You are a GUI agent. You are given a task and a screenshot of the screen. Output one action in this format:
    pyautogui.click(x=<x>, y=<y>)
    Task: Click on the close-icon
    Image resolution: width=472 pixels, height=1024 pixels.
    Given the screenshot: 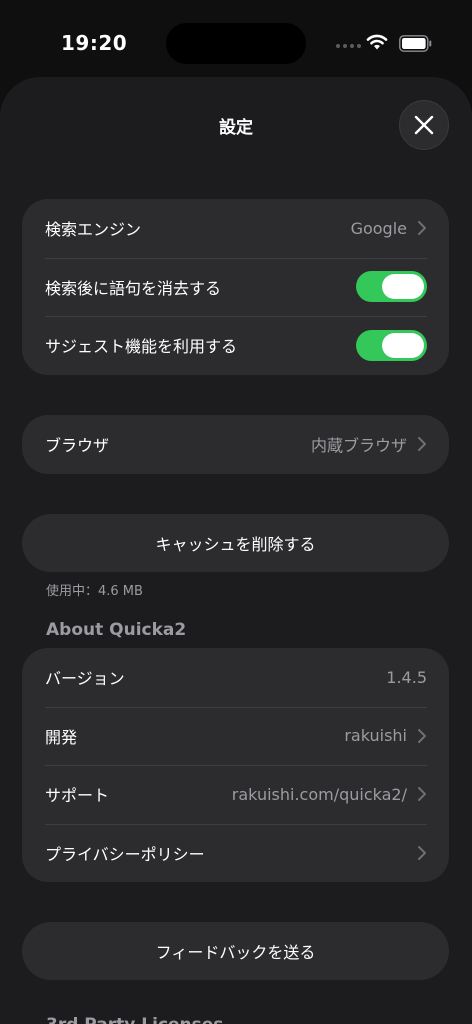 What is the action you would take?
    pyautogui.click(x=424, y=125)
    